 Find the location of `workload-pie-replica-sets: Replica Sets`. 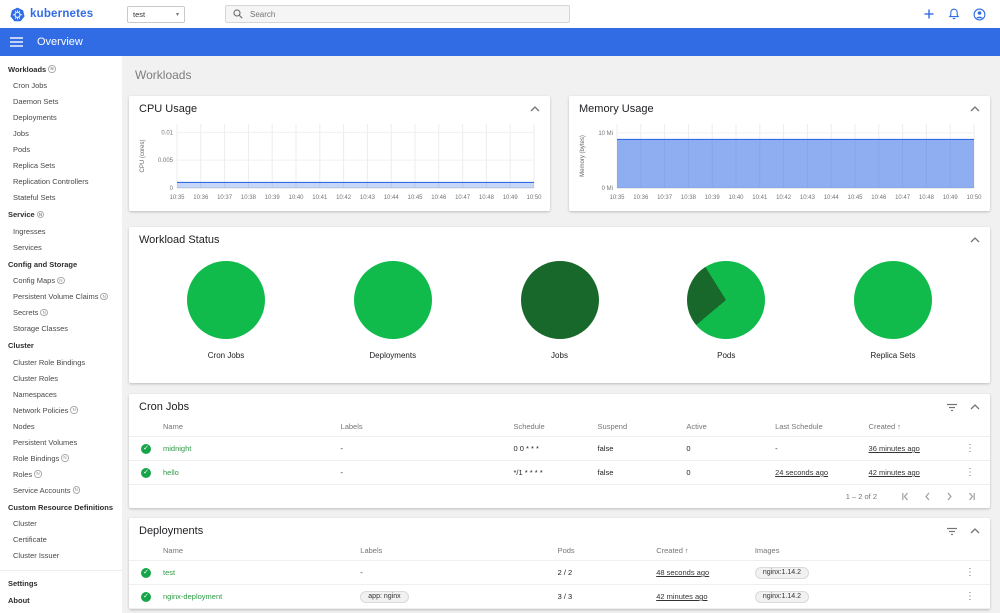

workload-pie-replica-sets: Replica Sets is located at coordinates (893, 310).